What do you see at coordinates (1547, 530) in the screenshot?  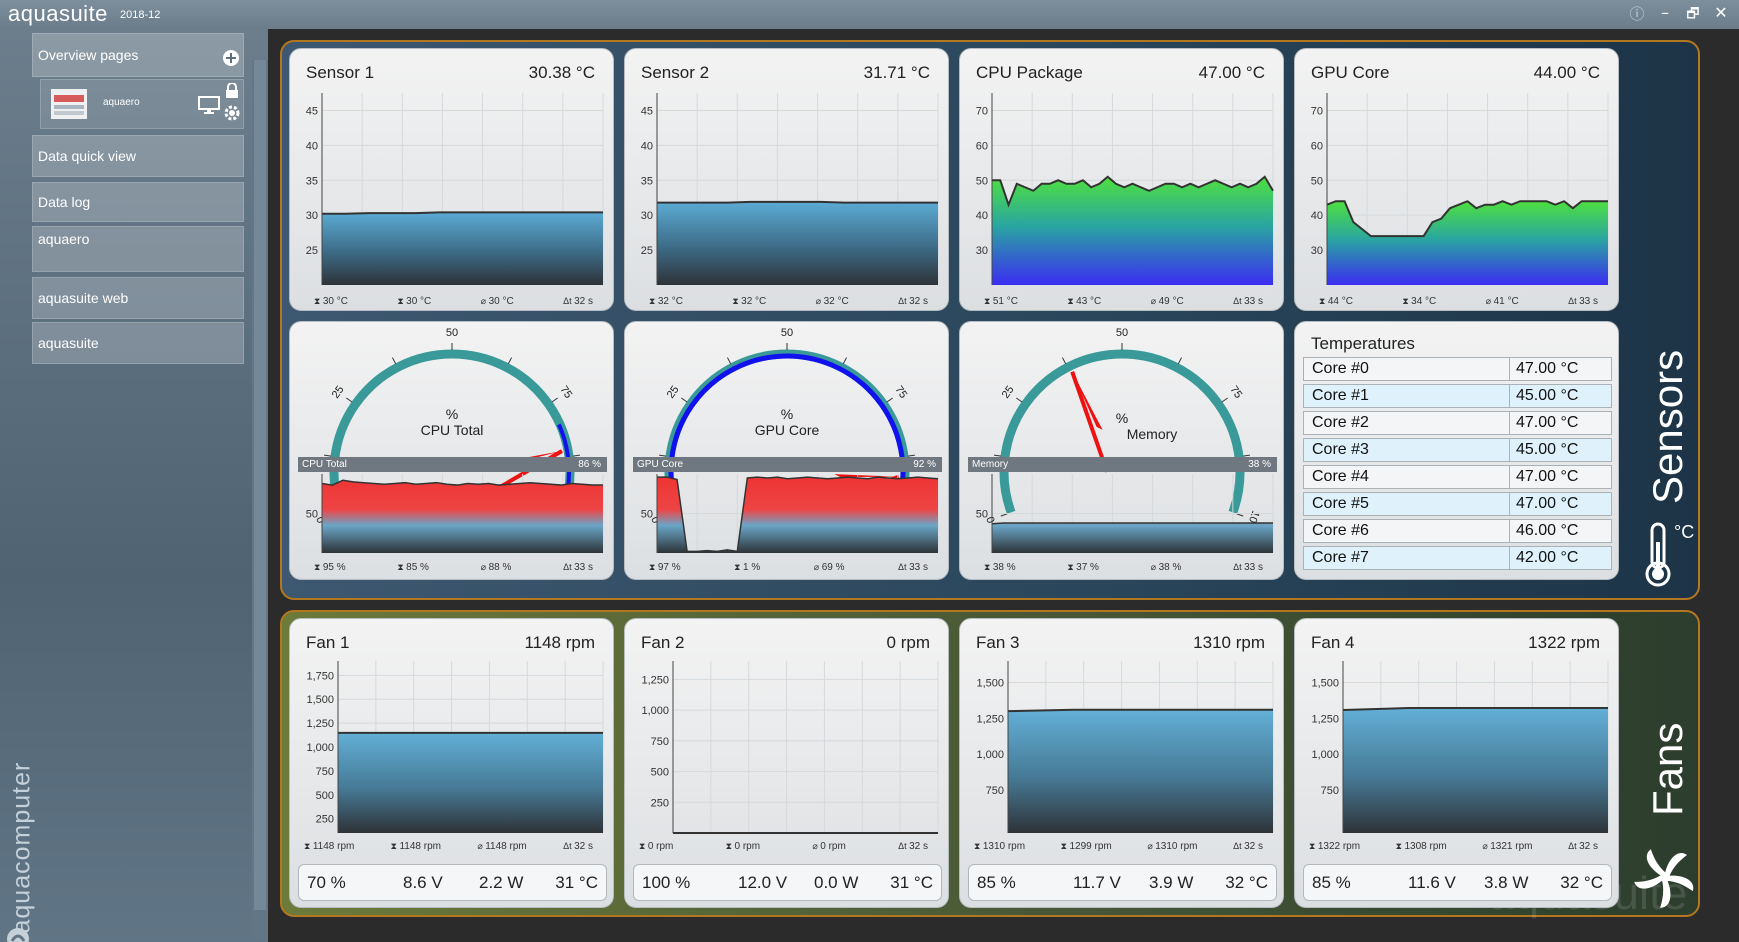 I see `temperature-value: 46.00 °C` at bounding box center [1547, 530].